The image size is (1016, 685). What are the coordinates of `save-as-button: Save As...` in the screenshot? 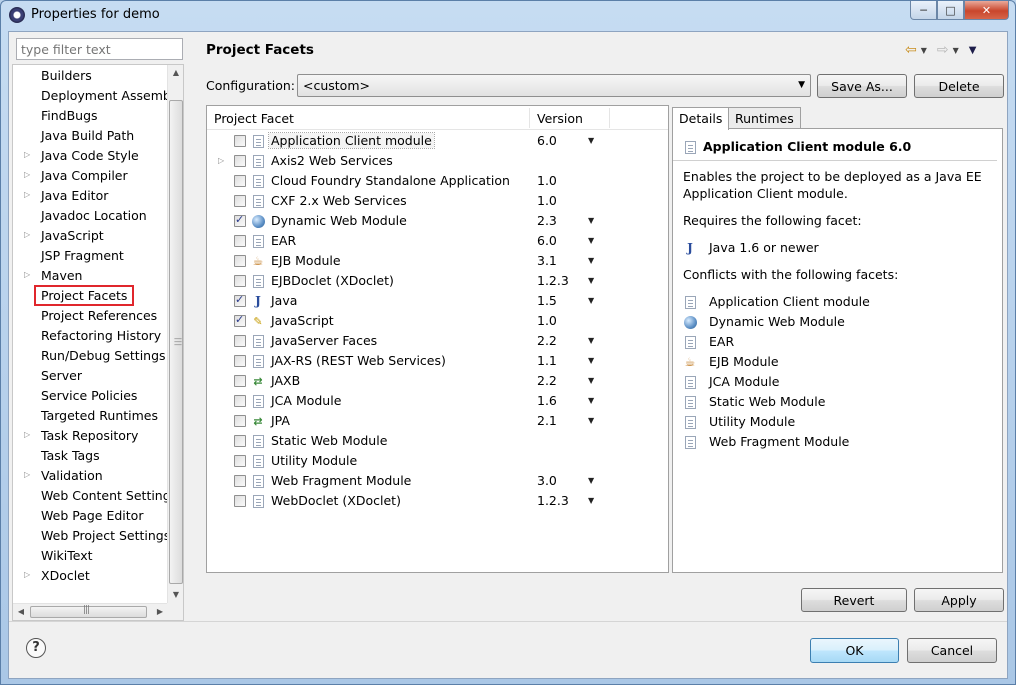 It's located at (862, 86).